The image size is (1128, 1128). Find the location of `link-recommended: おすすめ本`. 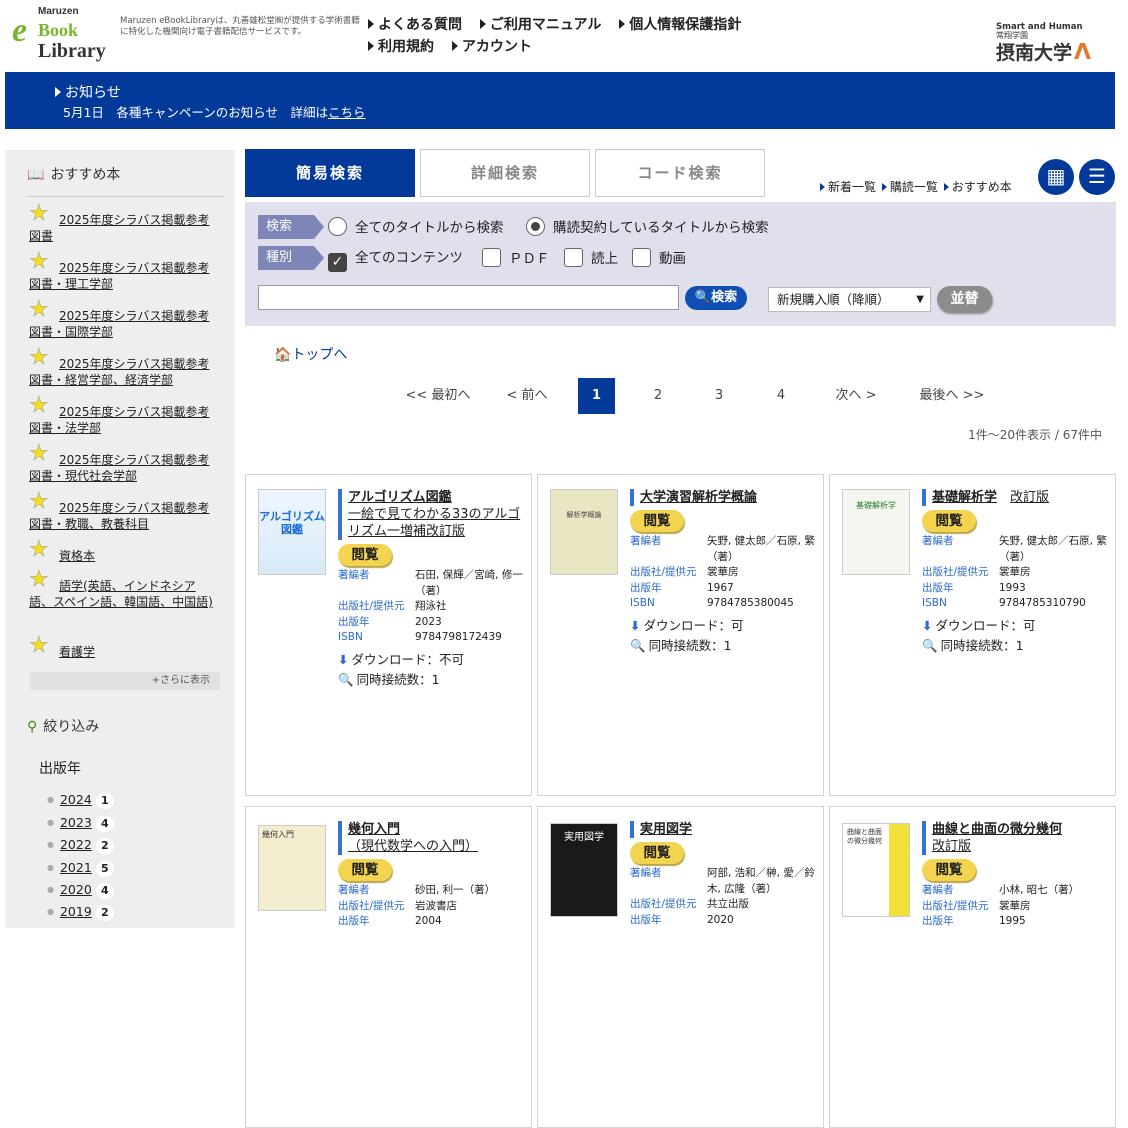

link-recommended: おすすめ本 is located at coordinates (978, 187).